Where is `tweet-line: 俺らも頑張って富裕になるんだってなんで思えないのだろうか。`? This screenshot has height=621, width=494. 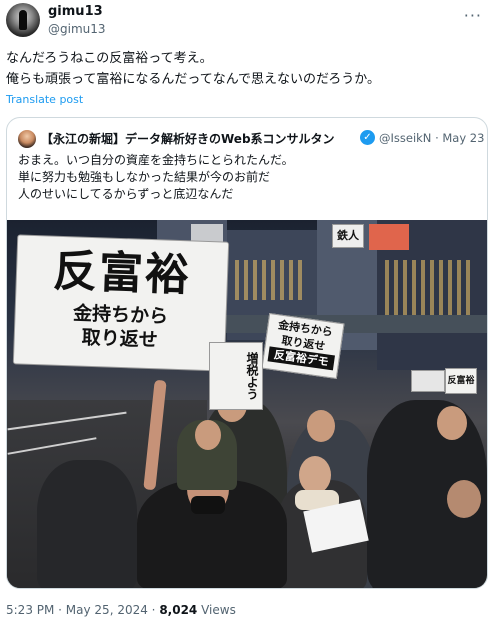 tweet-line: 俺らも頑張って富裕になるんだってなんで思えないのだろうか。 is located at coordinates (193, 79).